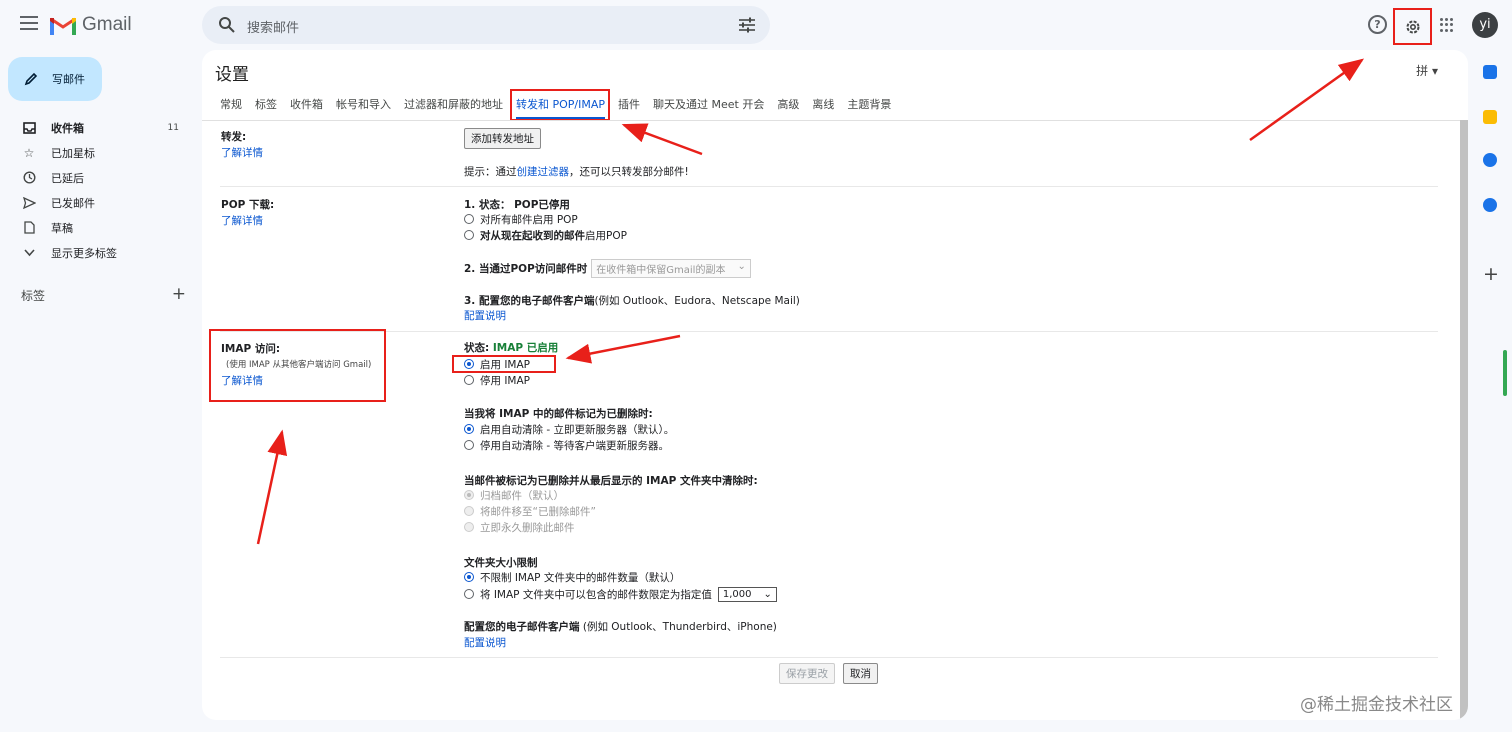  I want to click on chevron-down-icon, so click(29, 253).